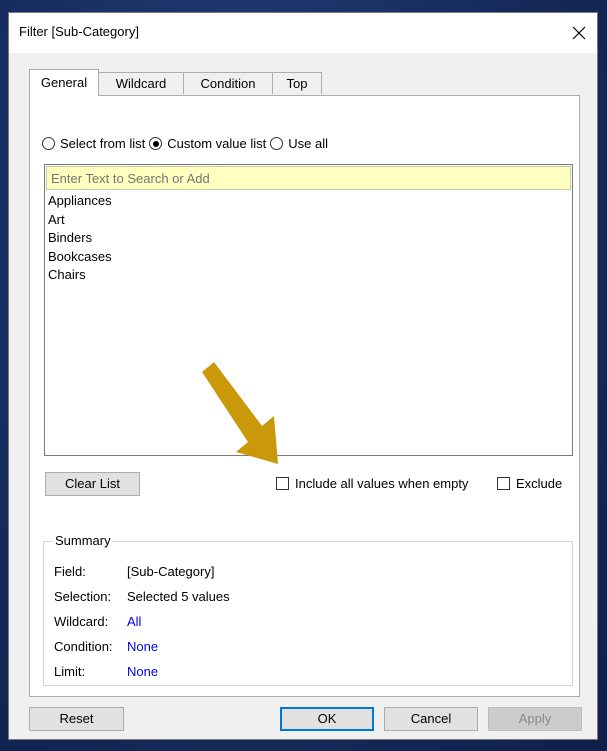 Image resolution: width=607 pixels, height=751 pixels. I want to click on summary-value: [Sub-Category], so click(171, 571).